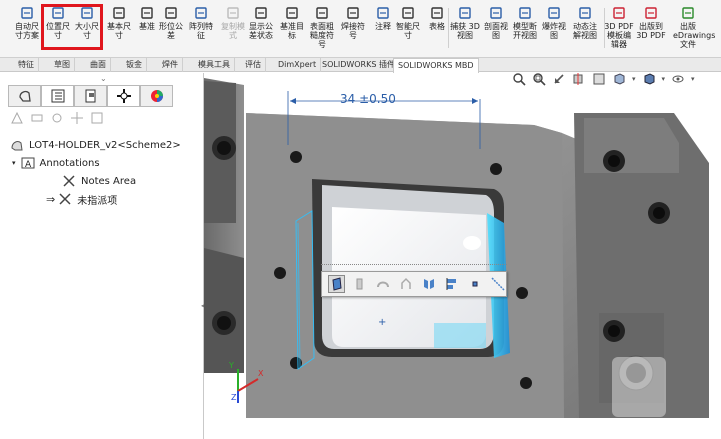 Image resolution: width=721 pixels, height=439 pixels. I want to click on ribbon-button-label: 显示公 差状态, so click(261, 31).